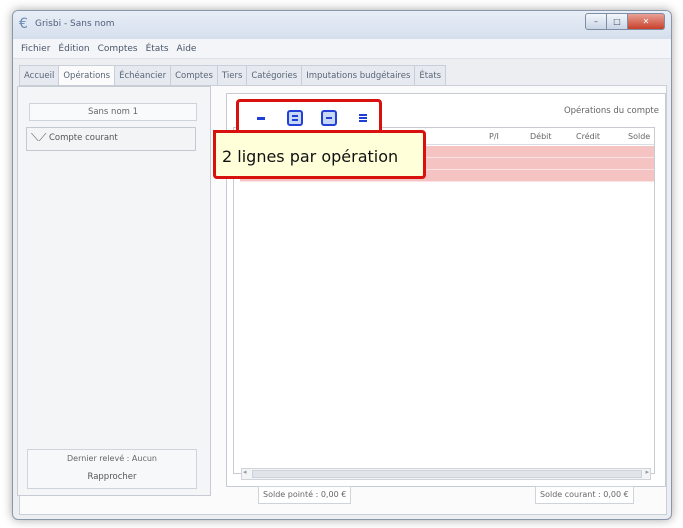 The width and height of the screenshot is (683, 528). I want to click on view-lines-toolbar, so click(309, 115).